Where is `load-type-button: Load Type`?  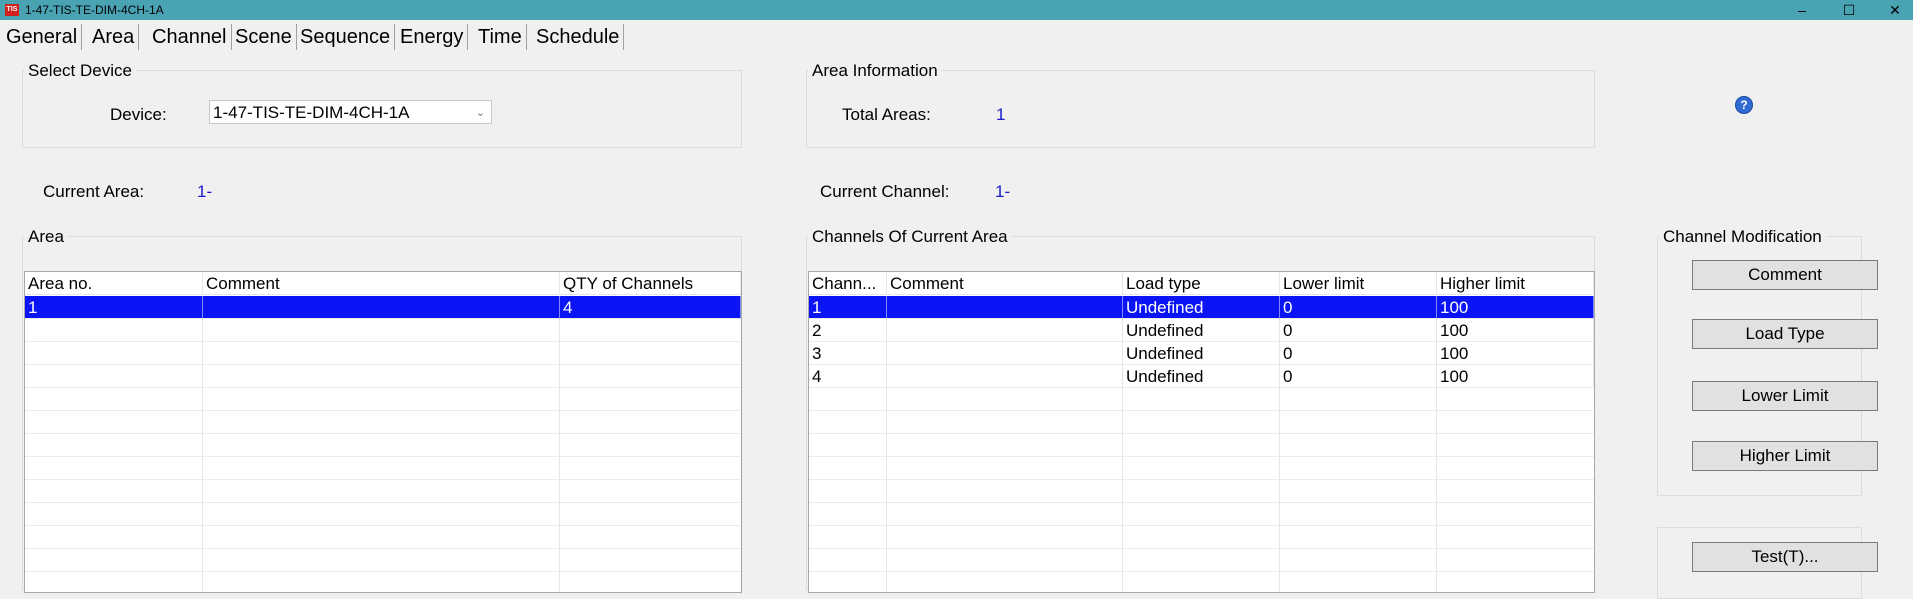
load-type-button: Load Type is located at coordinates (1785, 334).